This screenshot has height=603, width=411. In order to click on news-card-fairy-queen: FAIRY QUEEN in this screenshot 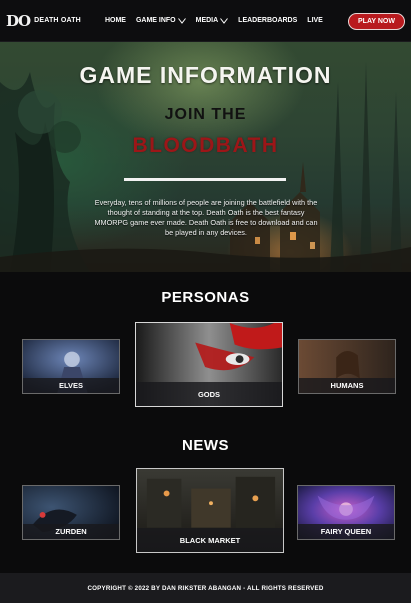, I will do `click(346, 512)`.